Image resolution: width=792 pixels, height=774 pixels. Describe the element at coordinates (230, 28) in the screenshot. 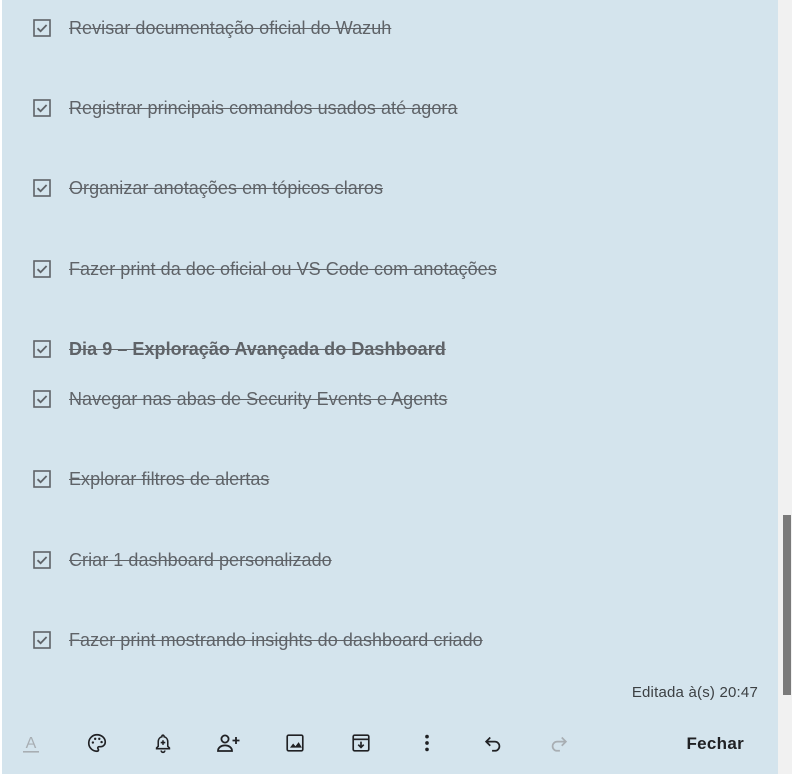

I see `checklist-item-text: Revisar documentação oficial do Wazuh` at that location.